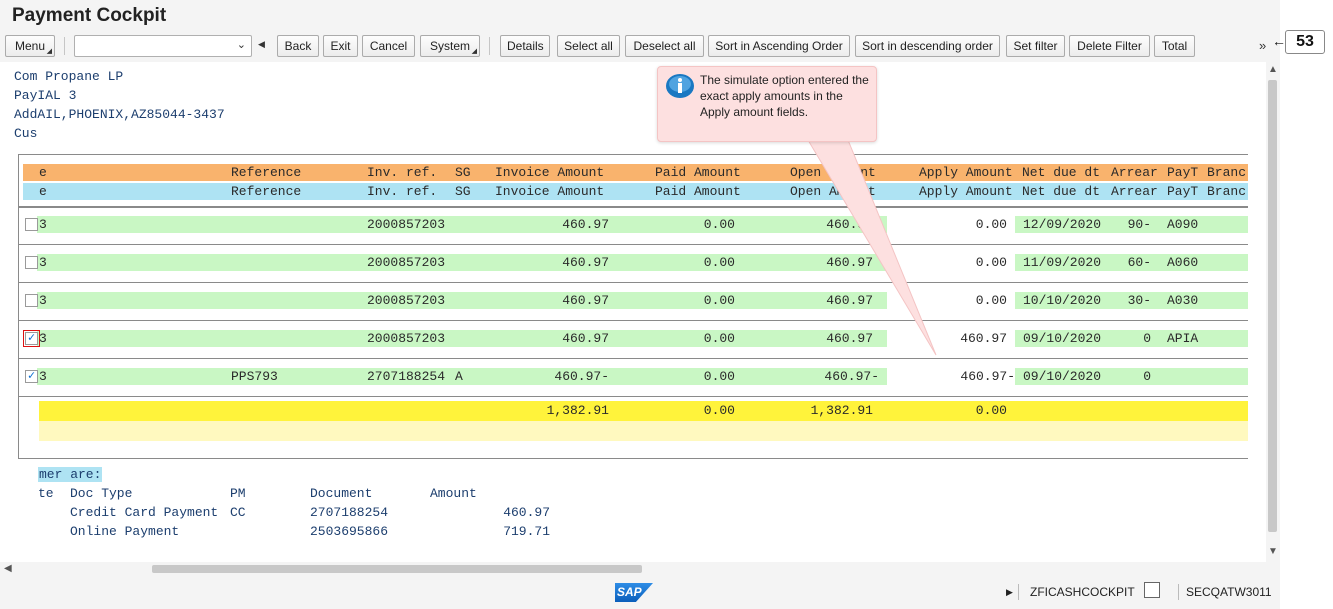  Describe the element at coordinates (266, 172) in the screenshot. I see `column-header-reference: Reference` at that location.